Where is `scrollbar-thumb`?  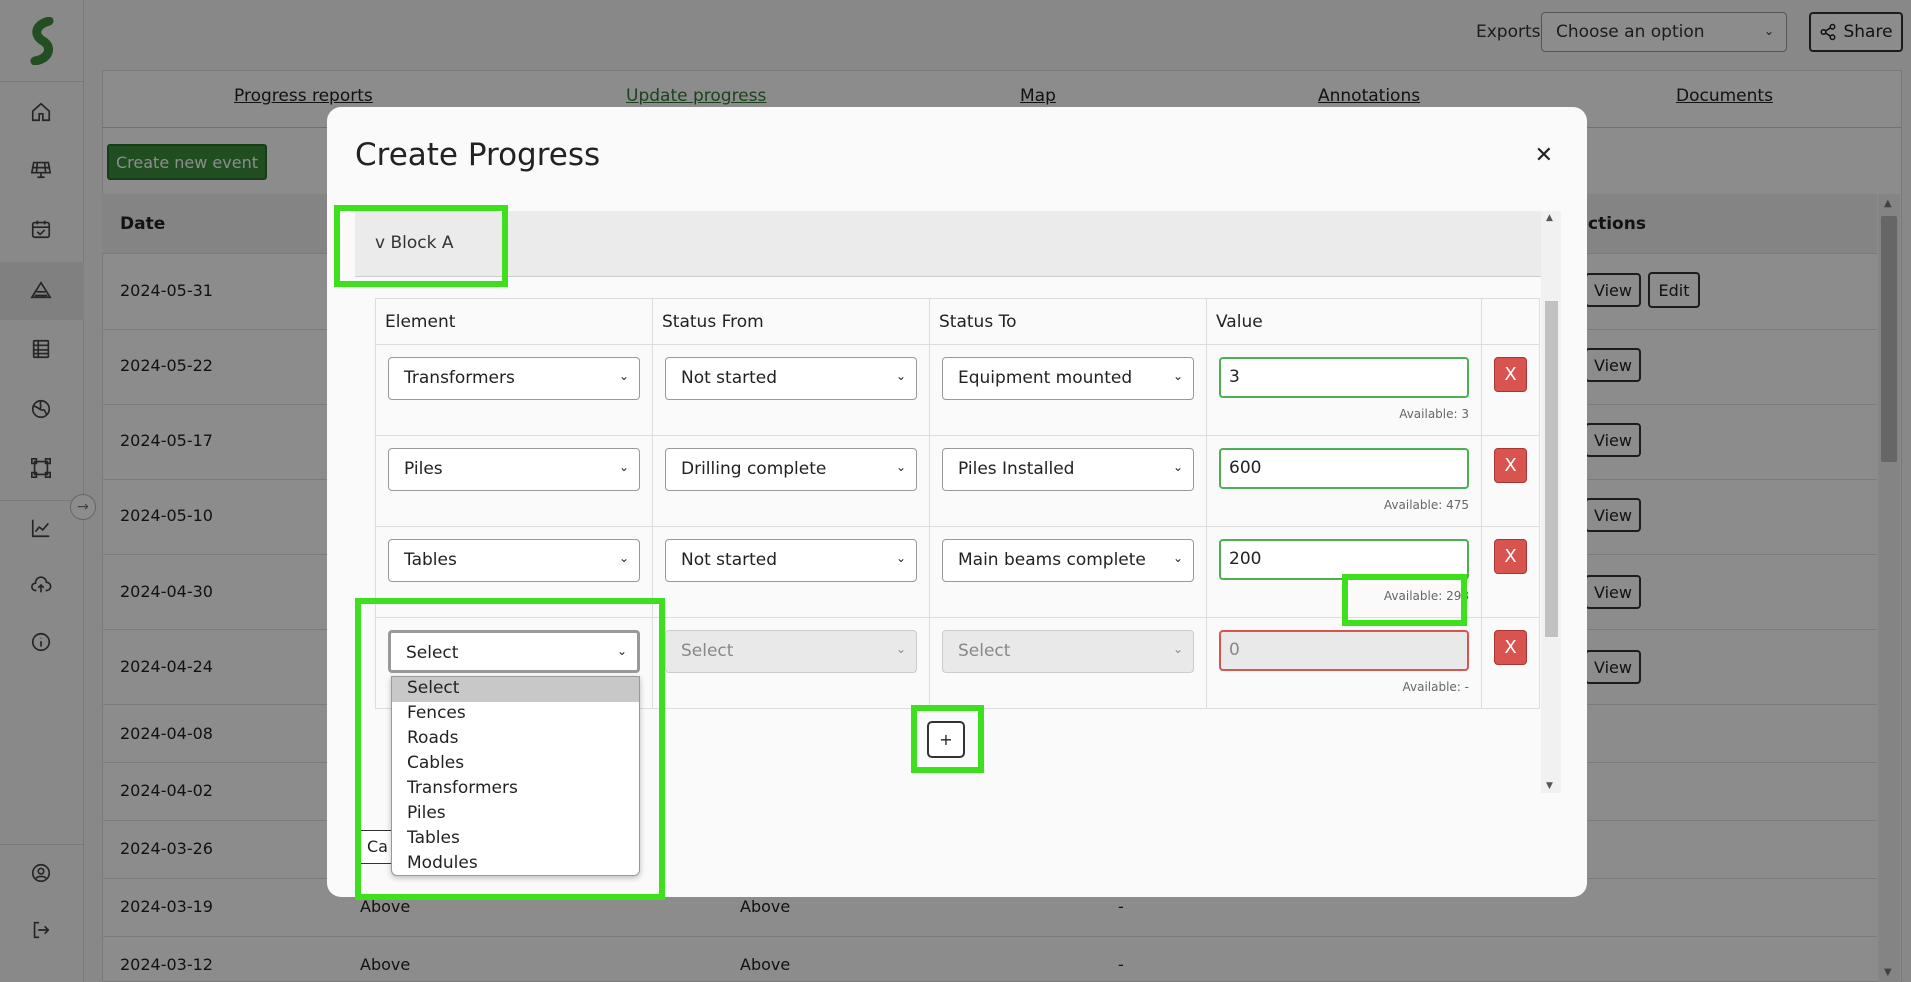
scrollbar-thumb is located at coordinates (1551, 469).